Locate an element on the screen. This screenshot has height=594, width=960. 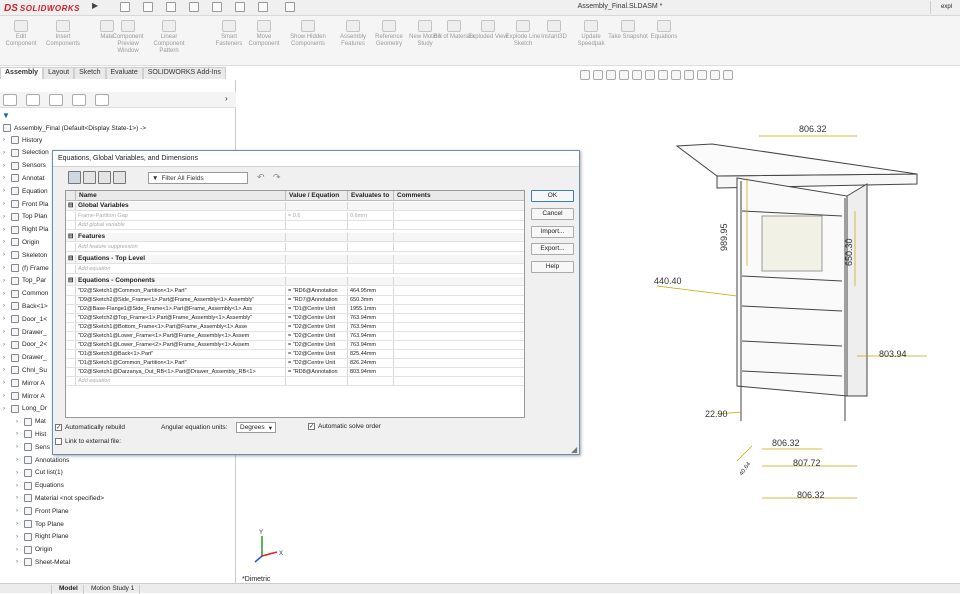
column-header-name: Name is located at coordinates (181, 196).